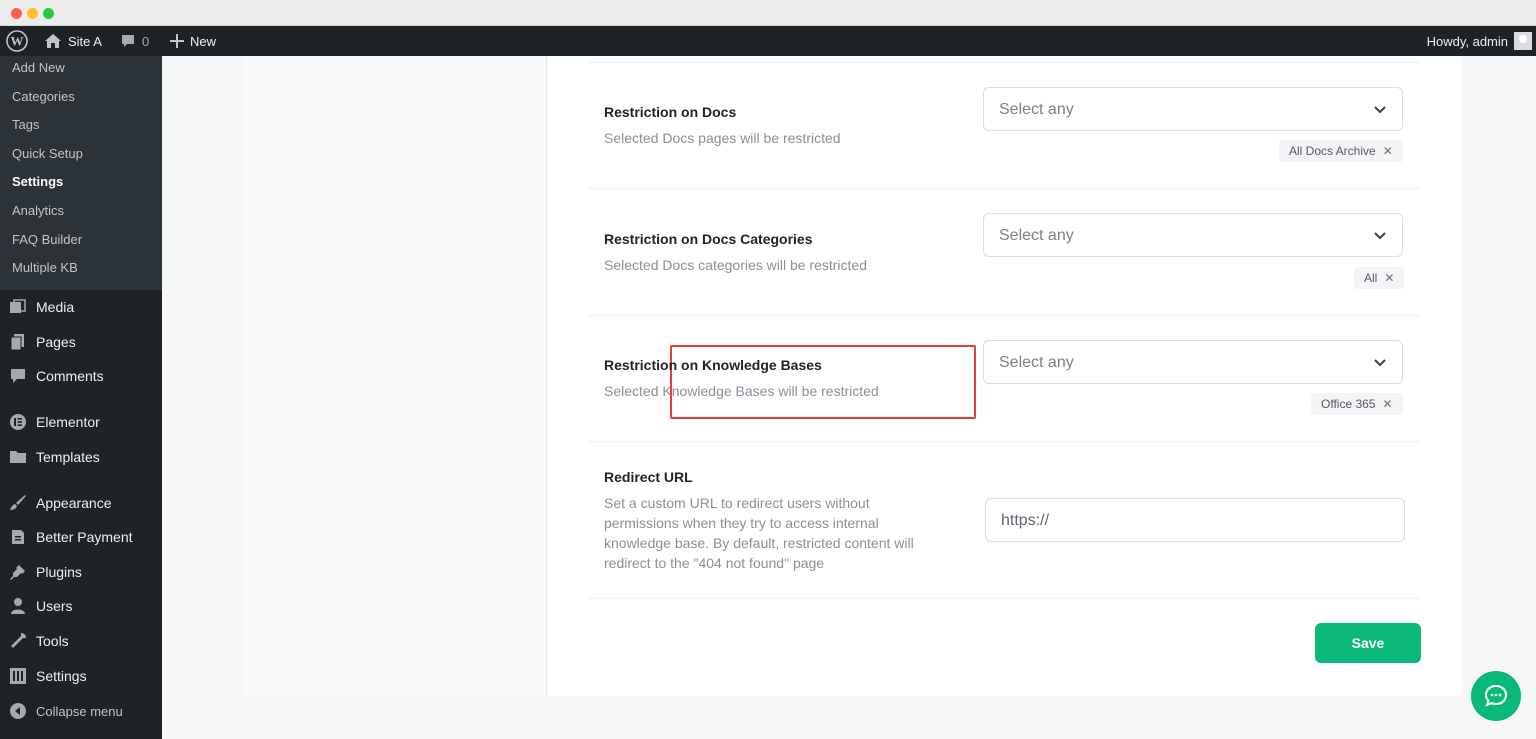 Image resolution: width=1536 pixels, height=739 pixels. What do you see at coordinates (81, 641) in the screenshot?
I see `menu-tools: Tools` at bounding box center [81, 641].